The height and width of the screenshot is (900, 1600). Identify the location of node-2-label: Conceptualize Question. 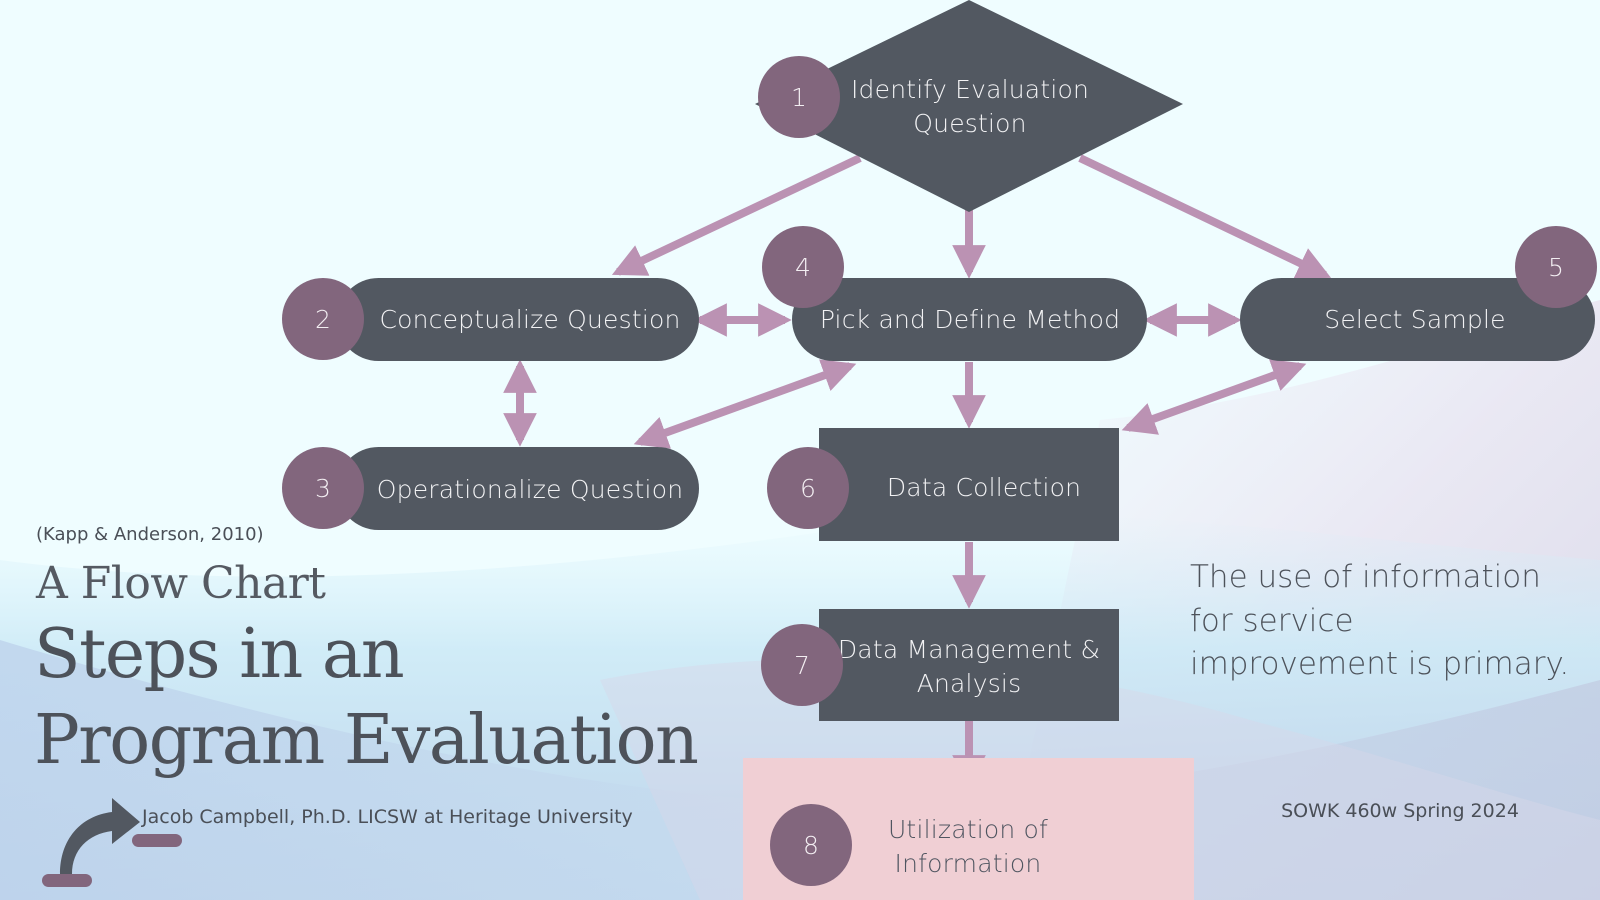
(530, 319).